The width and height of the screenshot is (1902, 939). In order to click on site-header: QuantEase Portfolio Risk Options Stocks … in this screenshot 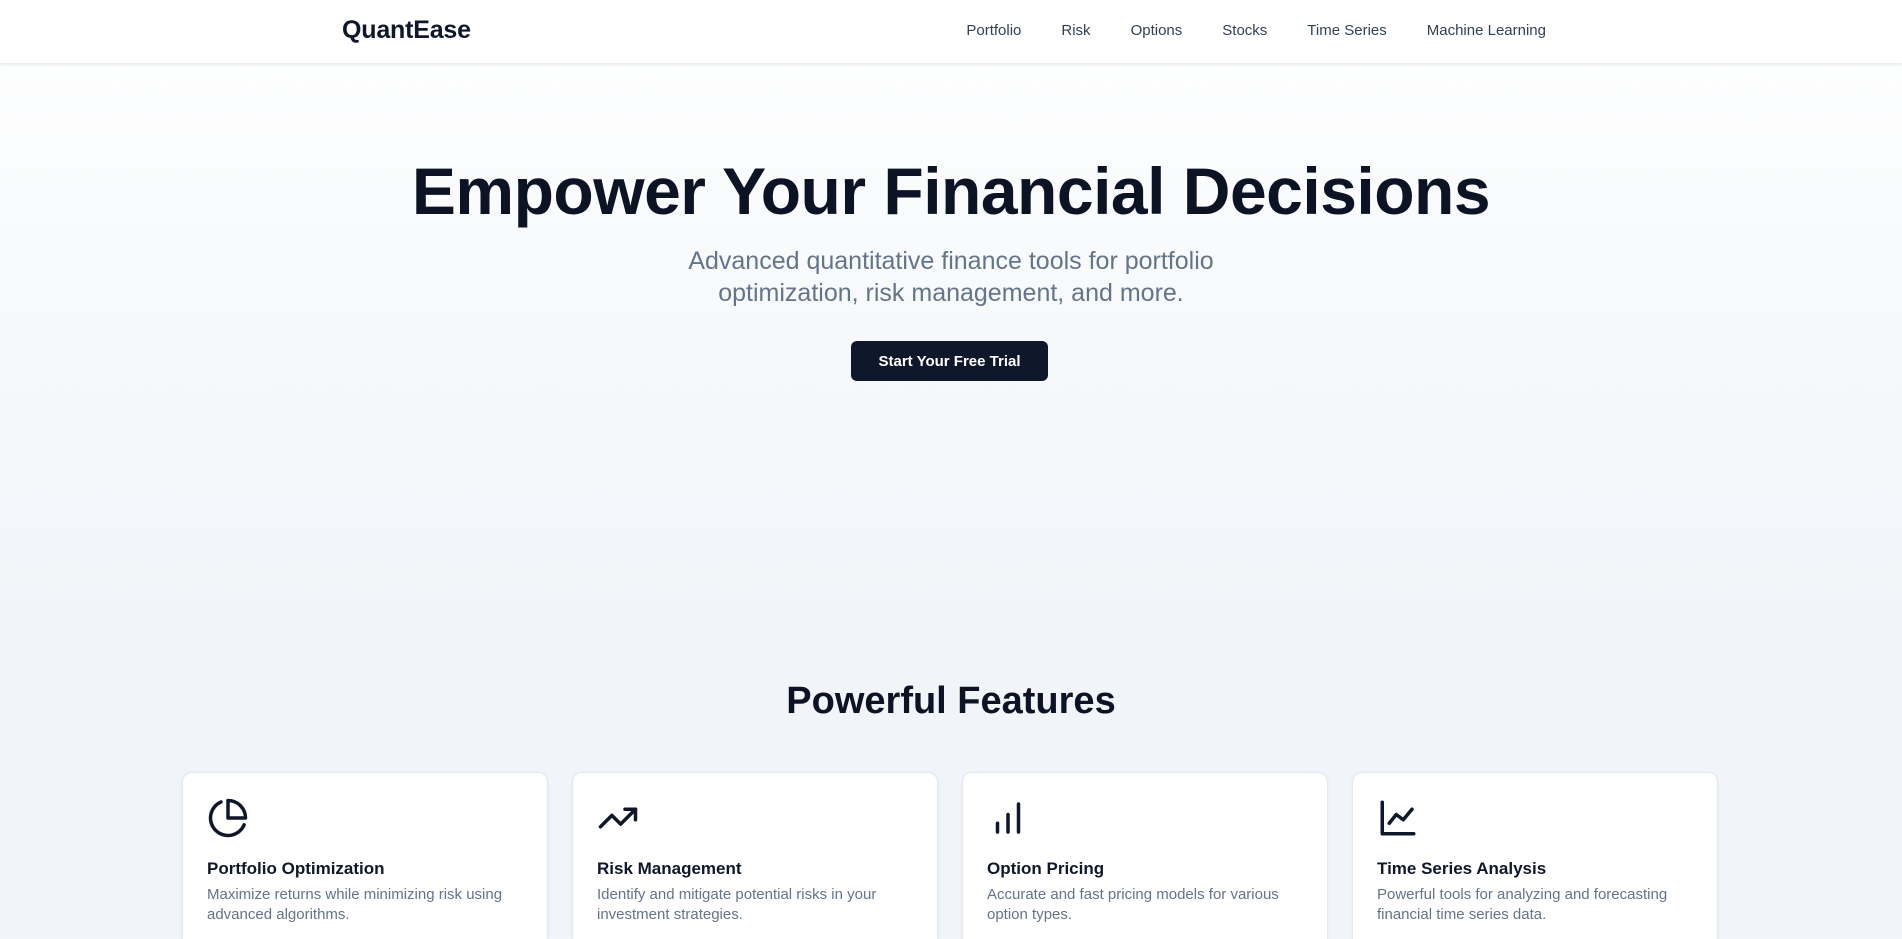, I will do `click(951, 31)`.